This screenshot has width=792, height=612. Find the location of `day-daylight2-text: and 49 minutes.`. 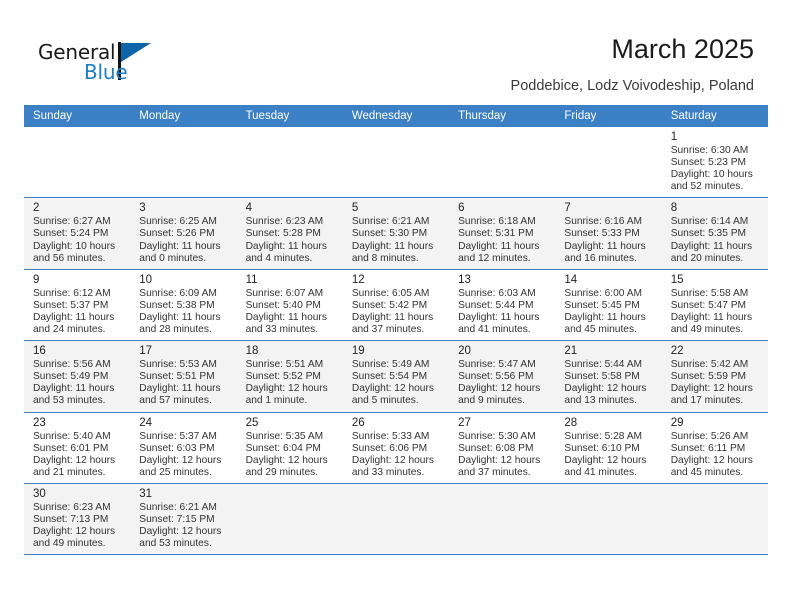

day-daylight2-text: and 49 minutes. is located at coordinates (707, 330).